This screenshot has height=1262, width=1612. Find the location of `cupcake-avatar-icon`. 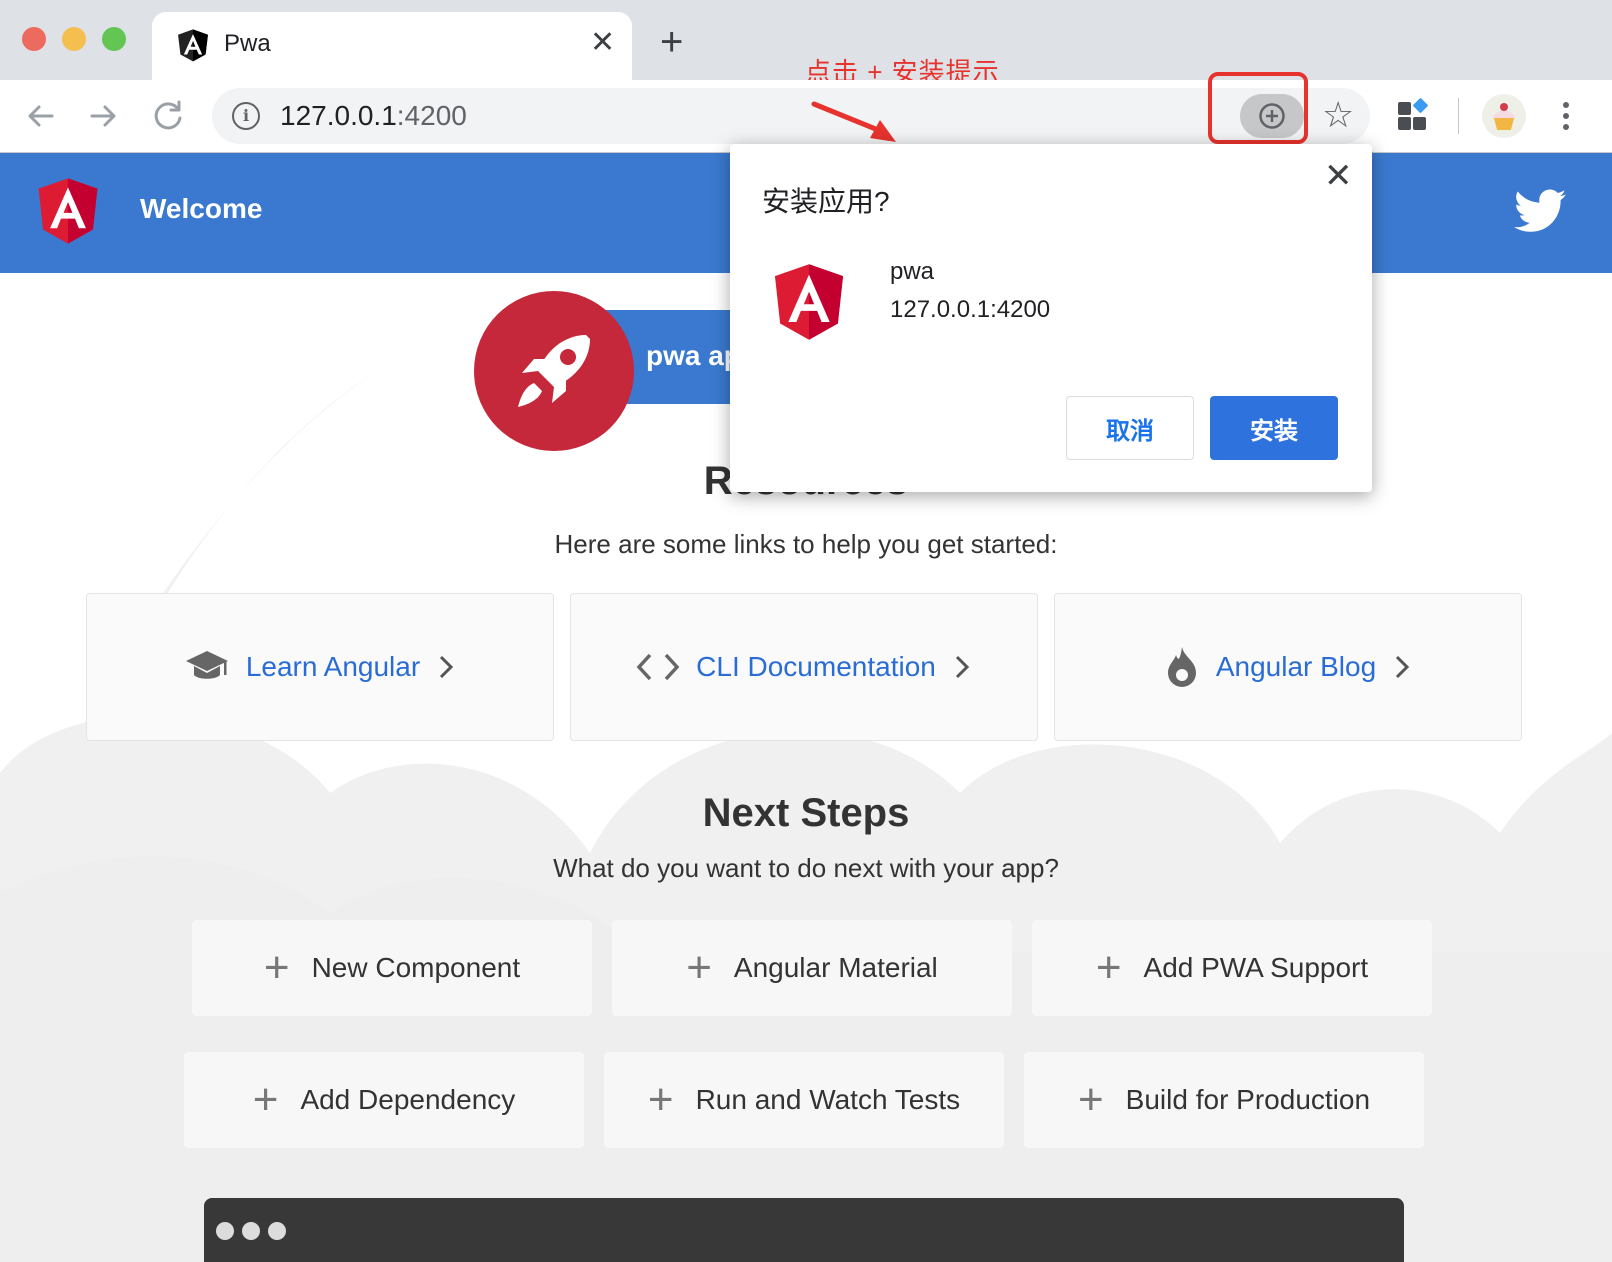

cupcake-avatar-icon is located at coordinates (1504, 116).